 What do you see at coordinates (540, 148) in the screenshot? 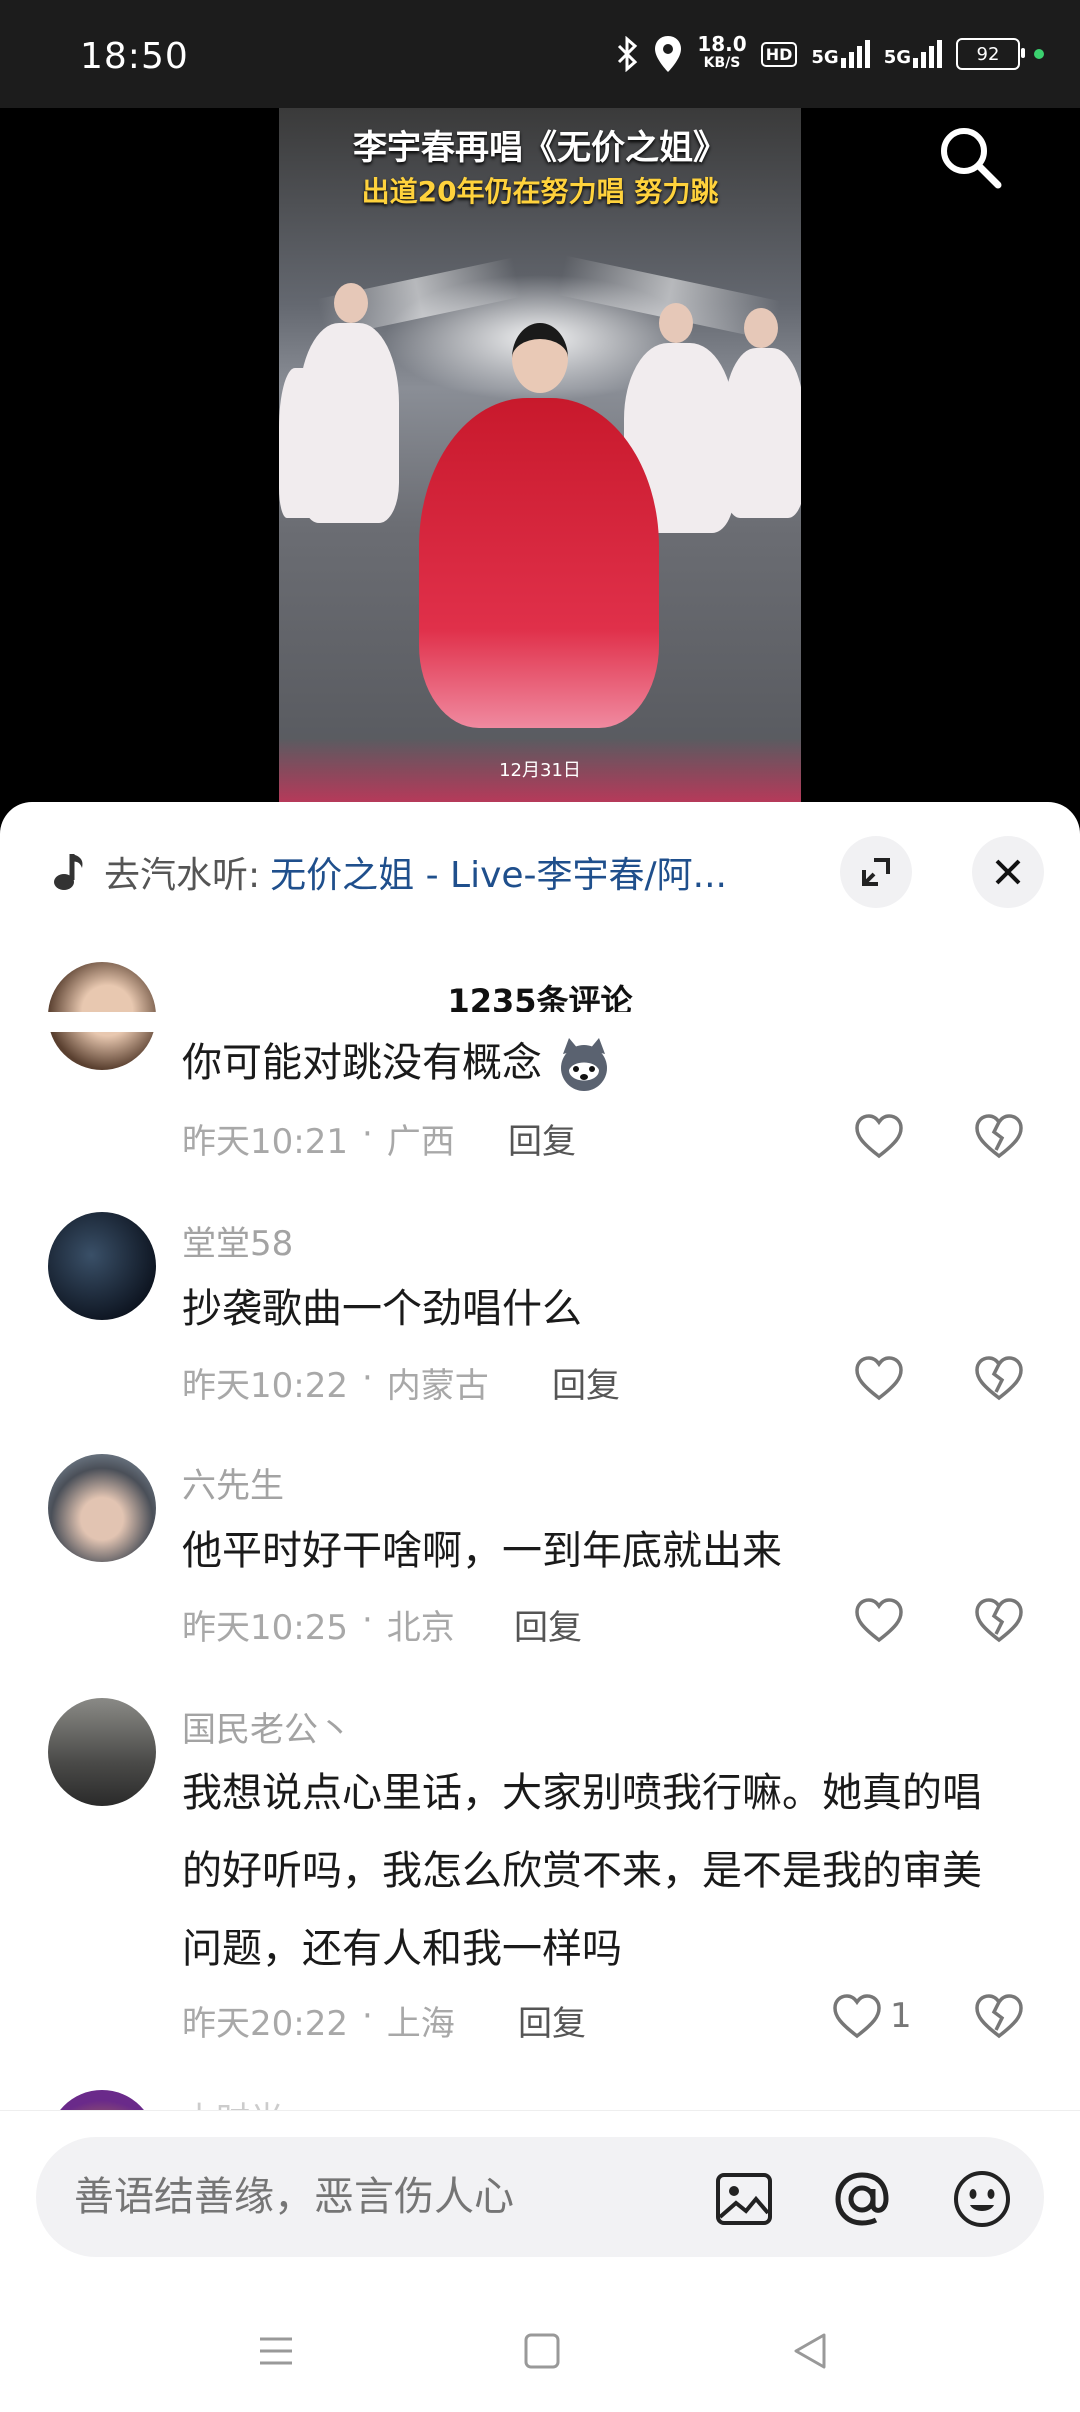
I see `video-title: 李宇春再唱《无价之姐》` at bounding box center [540, 148].